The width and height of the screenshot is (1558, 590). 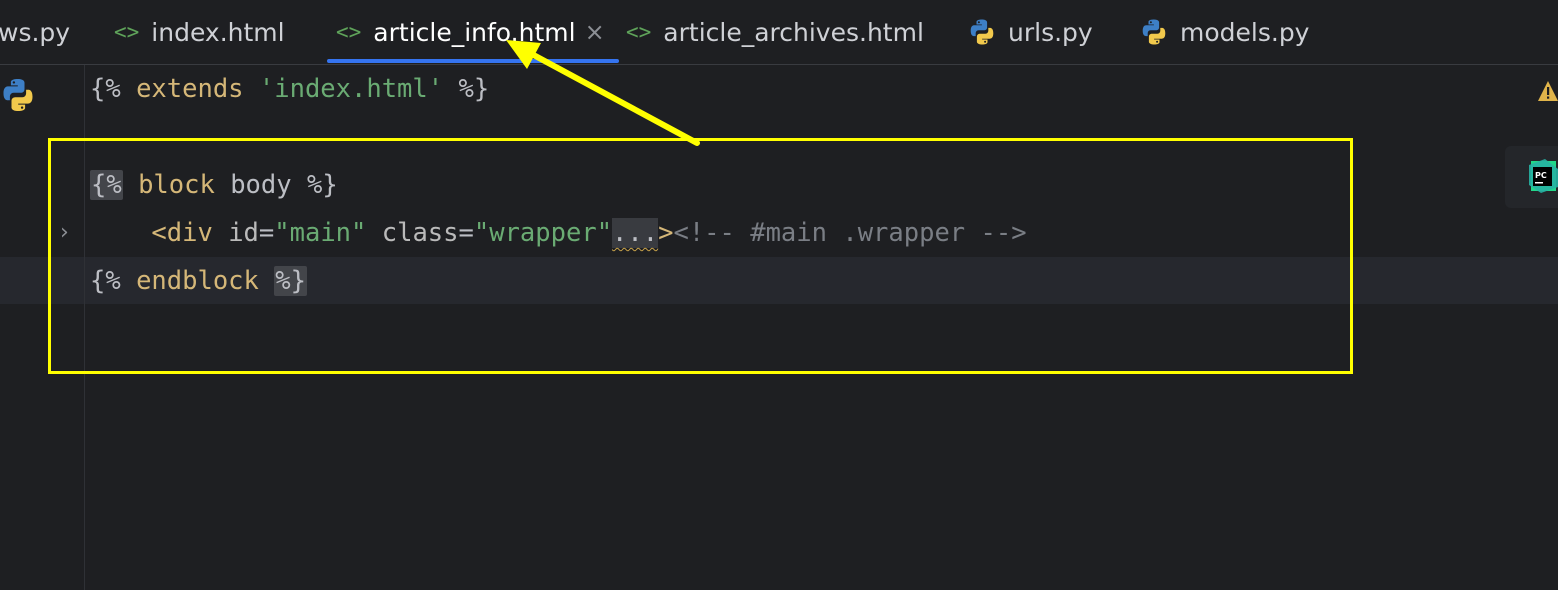 I want to click on tab-label: article_info.html, so click(x=474, y=32).